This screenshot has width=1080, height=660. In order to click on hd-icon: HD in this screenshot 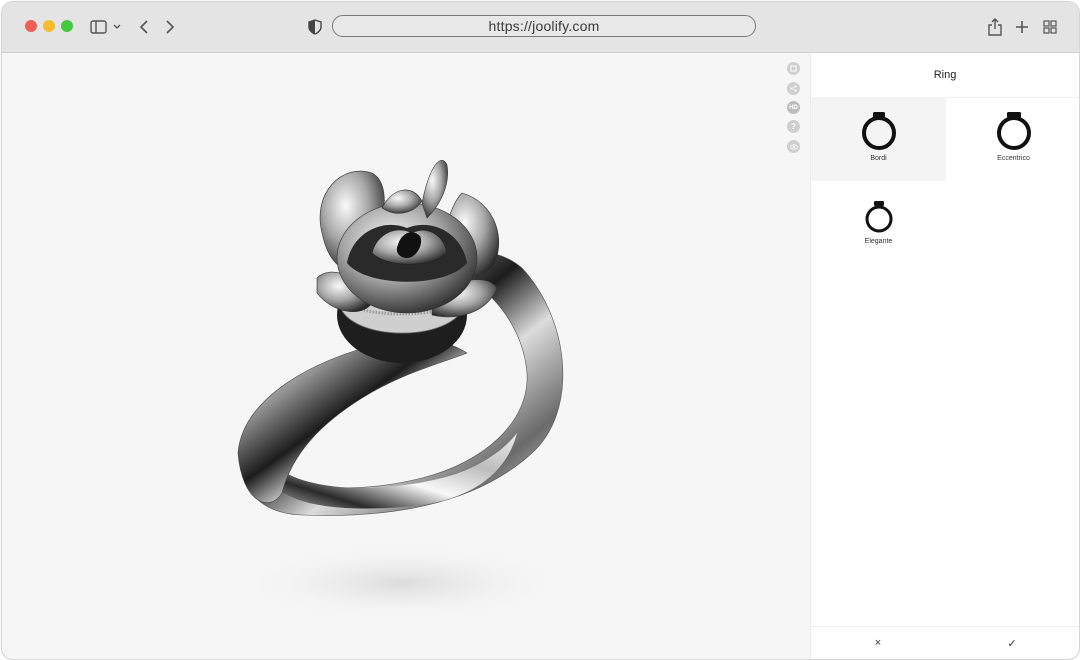, I will do `click(793, 107)`.